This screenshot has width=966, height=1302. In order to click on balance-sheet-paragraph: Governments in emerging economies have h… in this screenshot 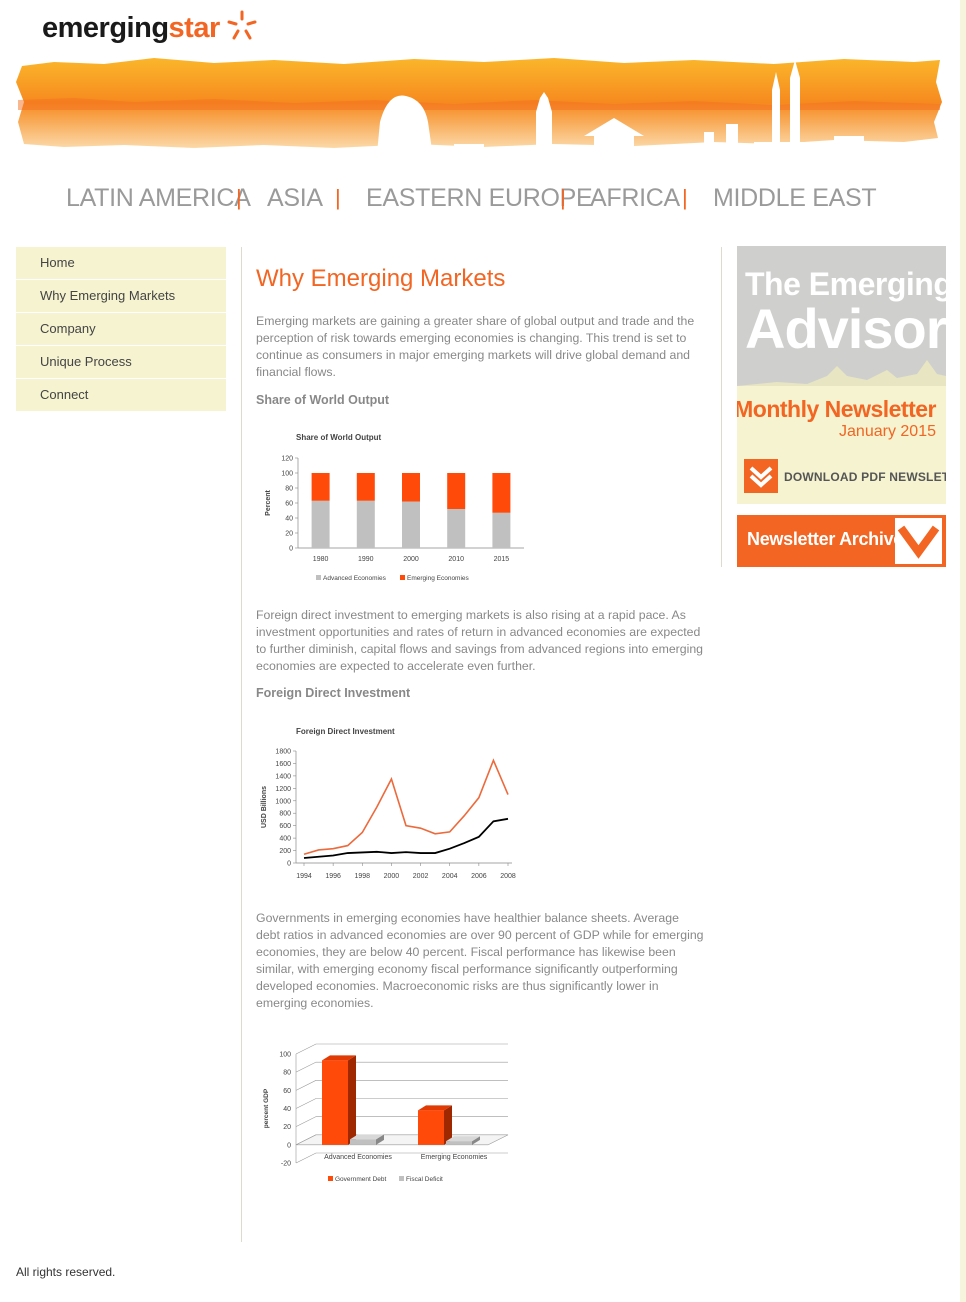, I will do `click(480, 960)`.